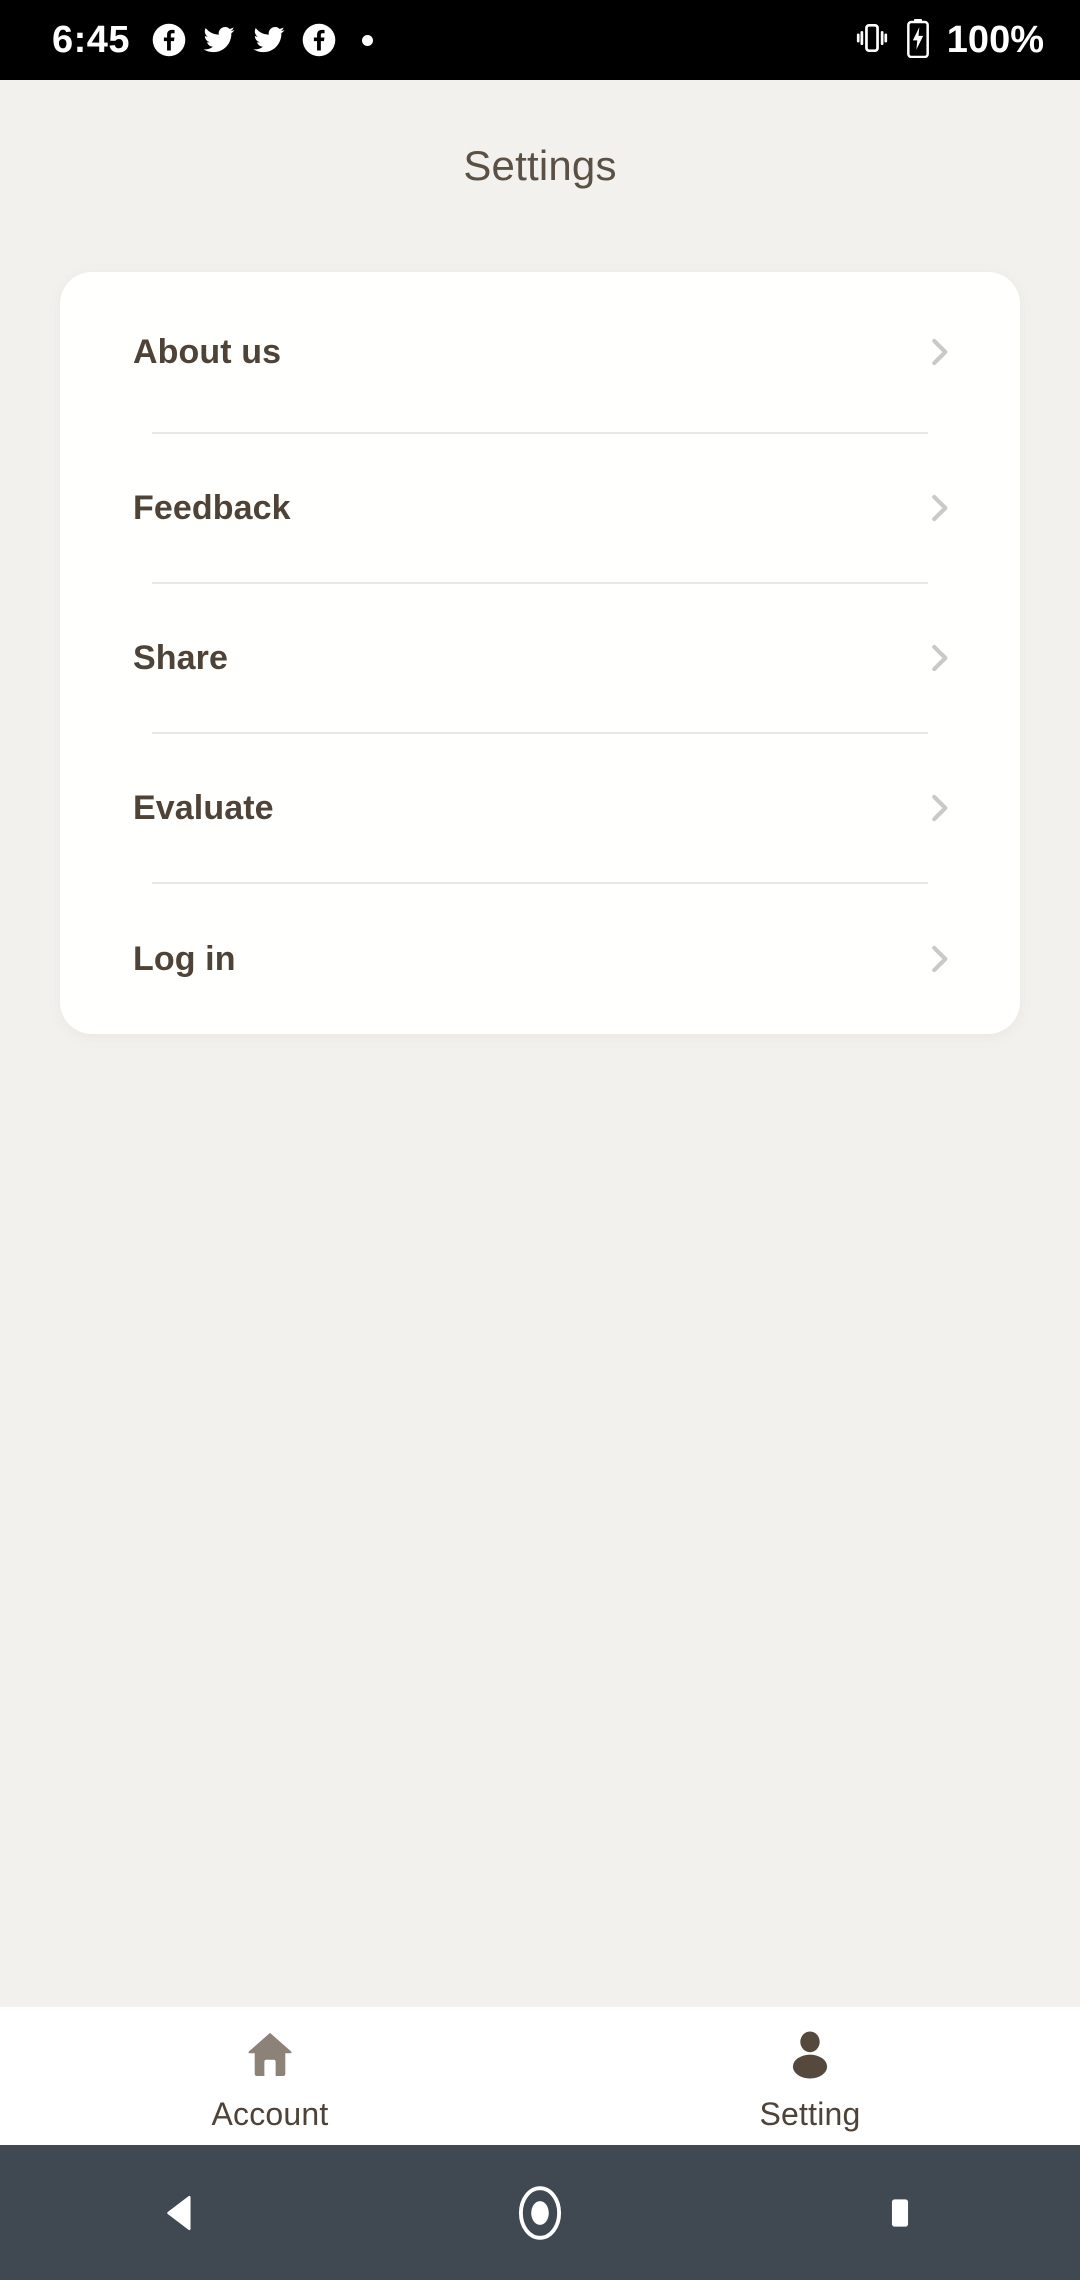 The image size is (1080, 2280). Describe the element at coordinates (180, 2213) in the screenshot. I see `back-icon` at that location.